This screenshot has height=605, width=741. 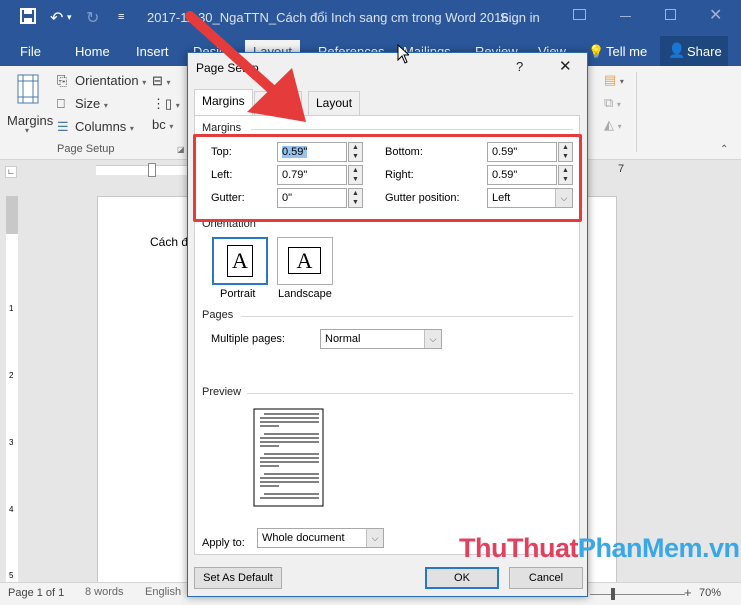 I want to click on sign-in-link: Sign in, so click(x=520, y=17).